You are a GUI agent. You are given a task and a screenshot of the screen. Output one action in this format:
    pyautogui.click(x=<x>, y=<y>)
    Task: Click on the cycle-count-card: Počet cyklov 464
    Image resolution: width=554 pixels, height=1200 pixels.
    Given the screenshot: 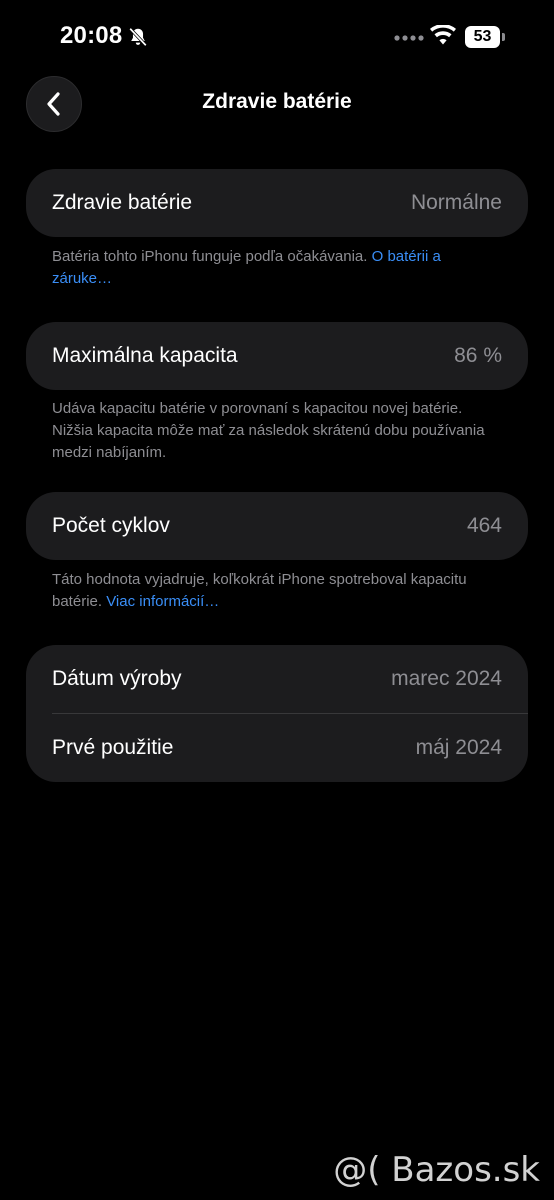 What is the action you would take?
    pyautogui.click(x=277, y=526)
    